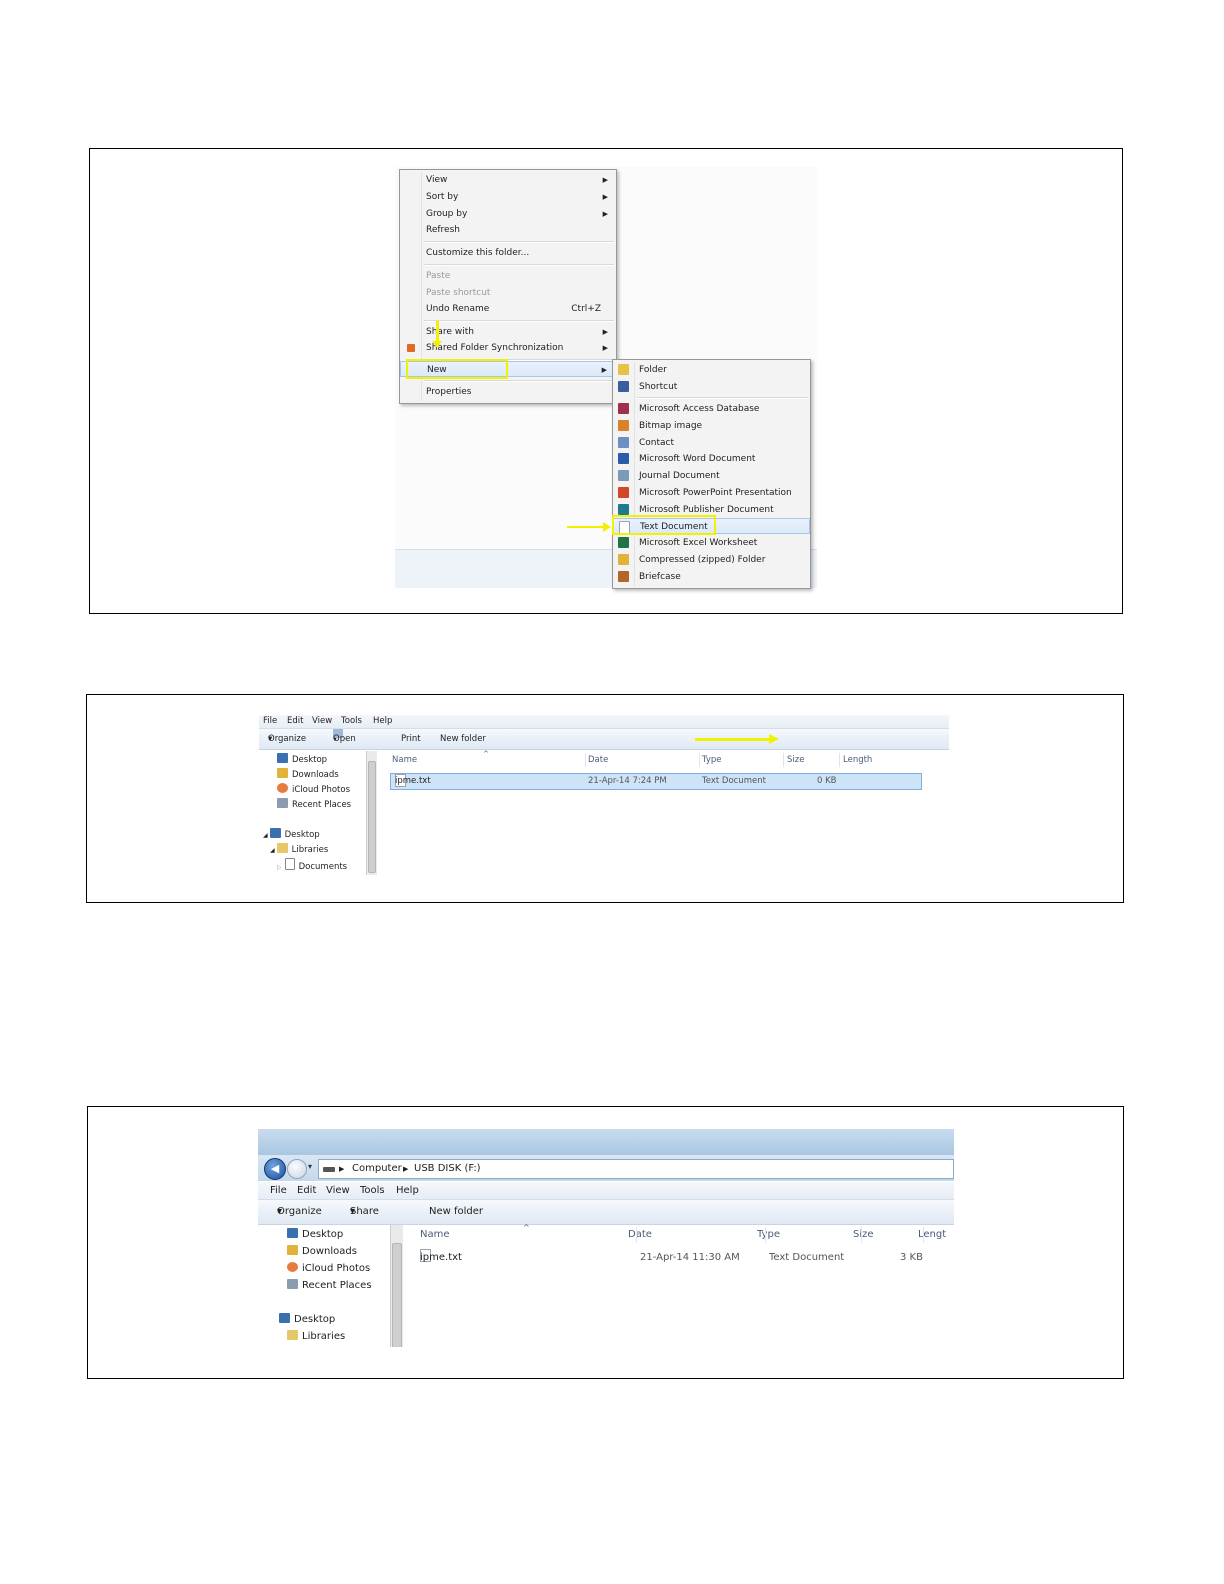 This screenshot has width=1224, height=1584. I want to click on sort-indicator-icon: ^, so click(486, 754).